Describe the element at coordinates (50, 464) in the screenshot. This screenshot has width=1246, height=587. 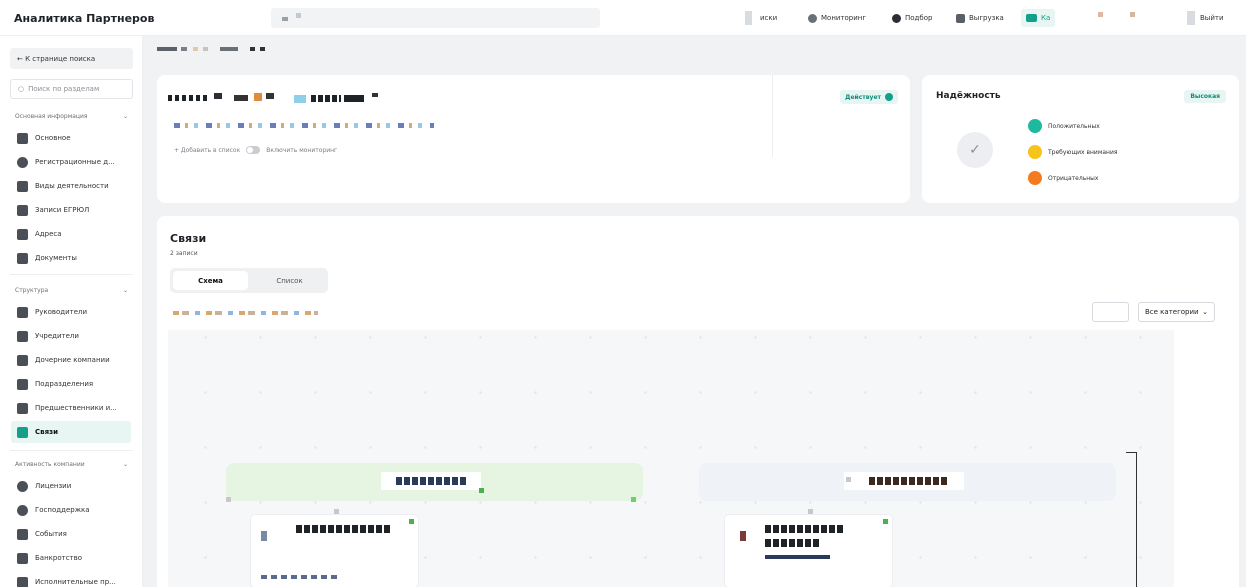
I see `section-title: Активность компании` at that location.